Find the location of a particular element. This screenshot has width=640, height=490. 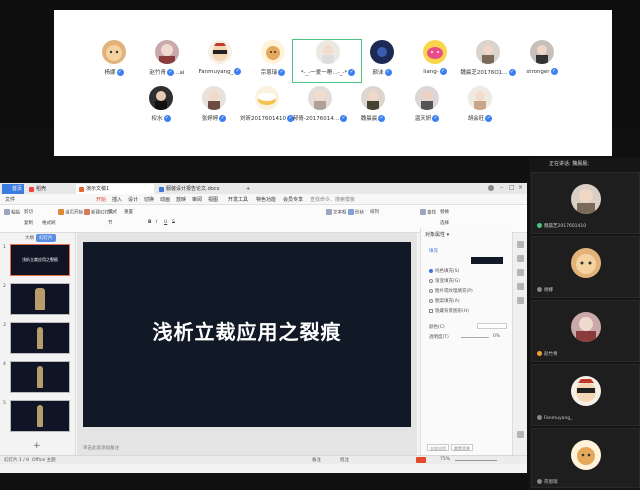

slide-thumbnail: 2 is located at coordinates (36, 299).